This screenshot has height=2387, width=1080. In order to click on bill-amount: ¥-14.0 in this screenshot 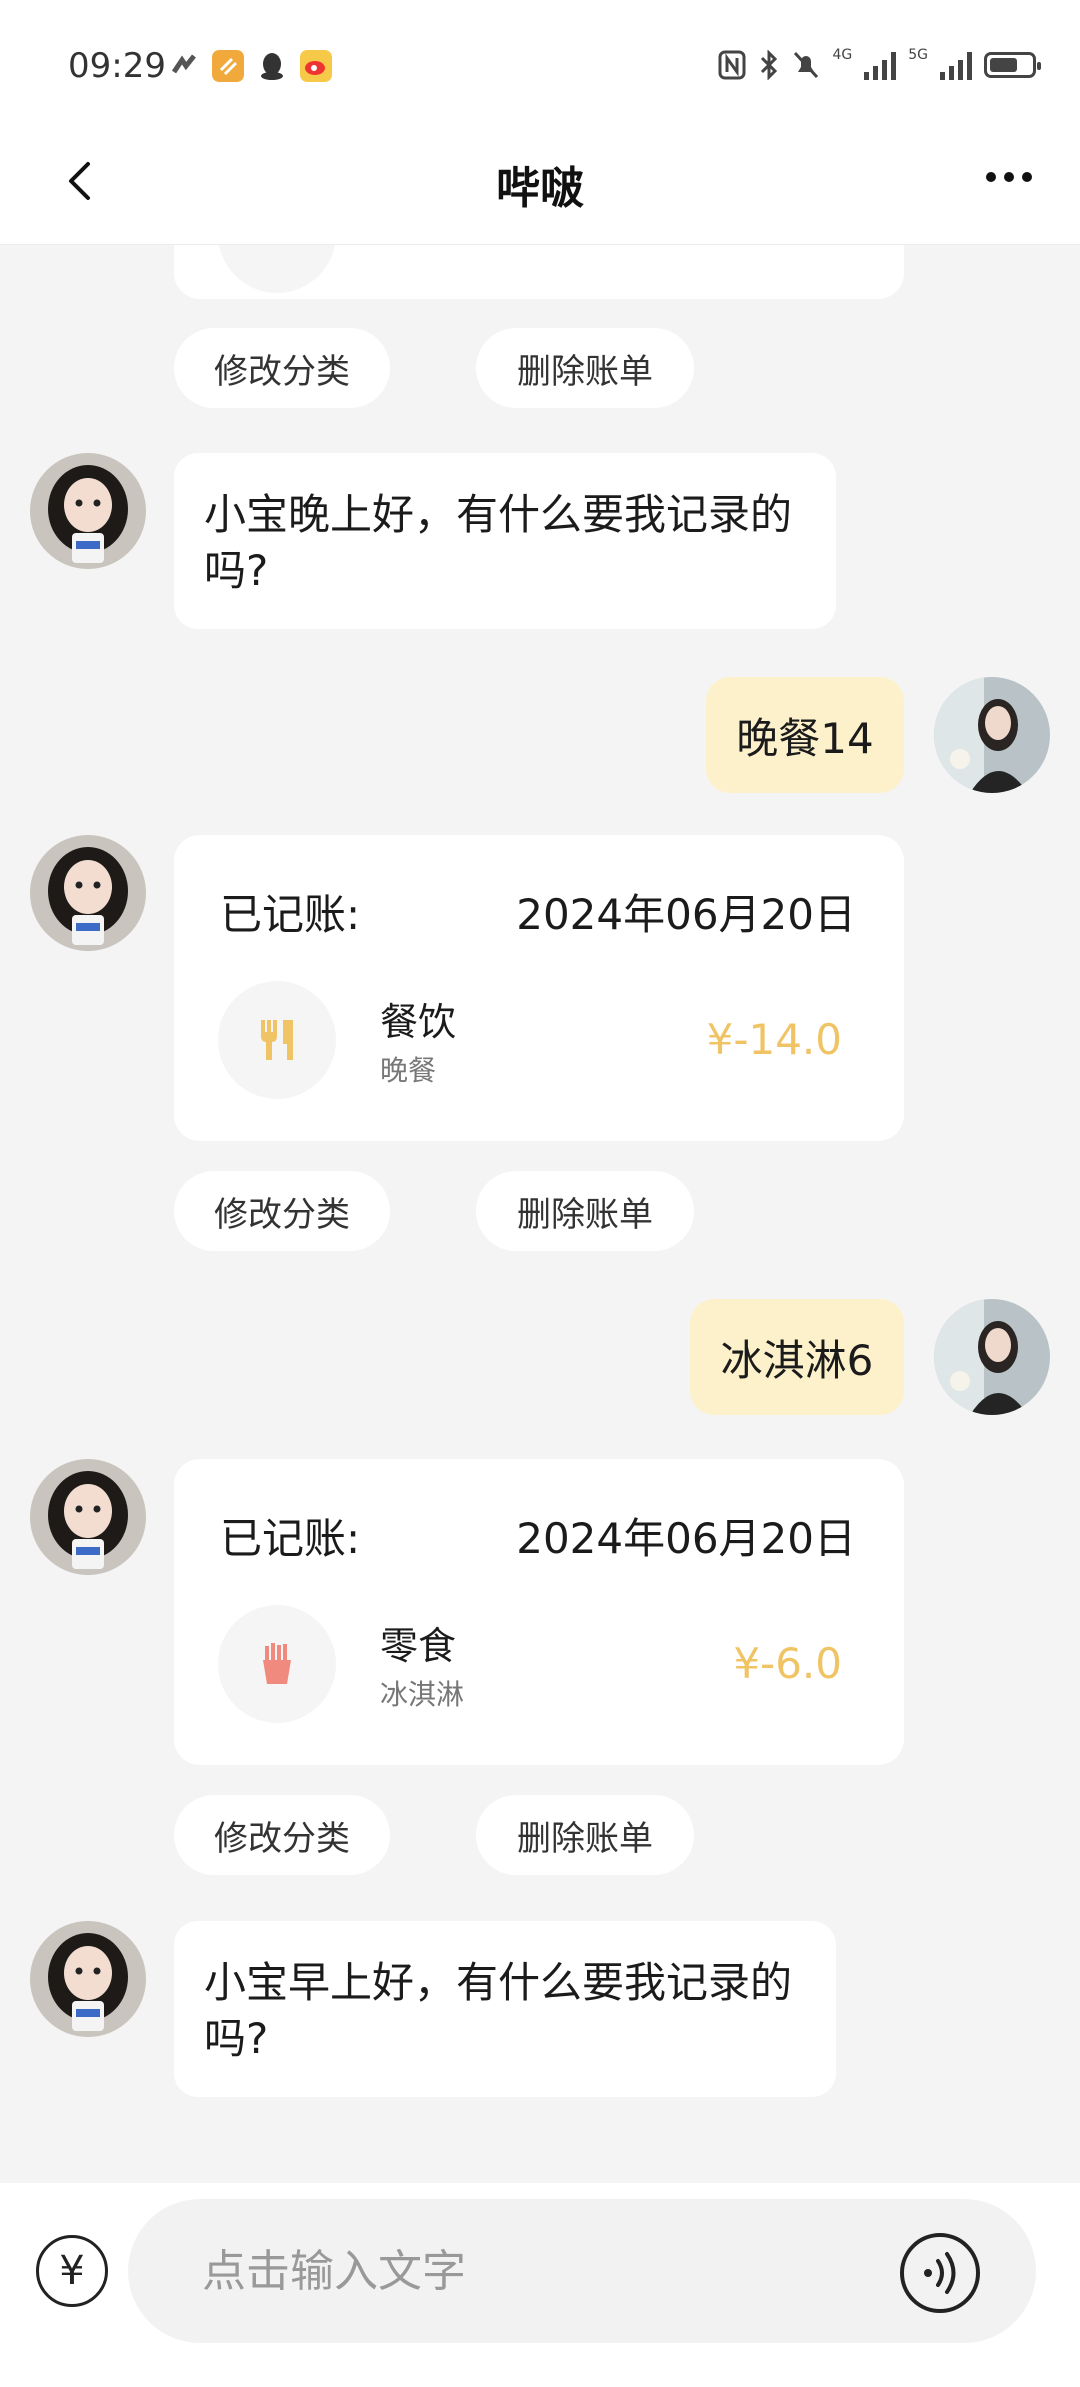, I will do `click(774, 1039)`.